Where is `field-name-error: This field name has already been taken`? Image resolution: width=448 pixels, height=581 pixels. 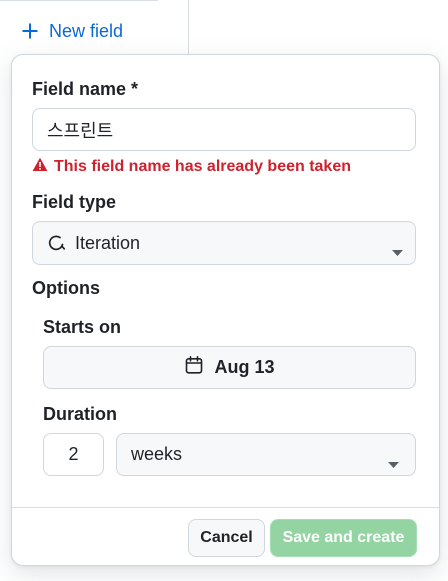
field-name-error: This field name has already been taken is located at coordinates (191, 167).